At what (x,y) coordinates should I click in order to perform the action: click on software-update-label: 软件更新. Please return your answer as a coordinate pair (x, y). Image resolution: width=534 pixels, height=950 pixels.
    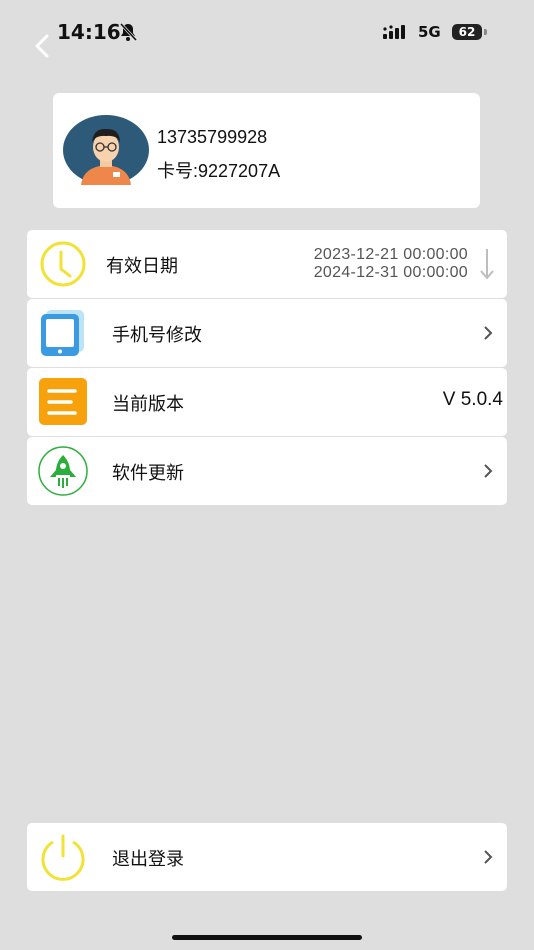
    Looking at the image, I should click on (148, 473).